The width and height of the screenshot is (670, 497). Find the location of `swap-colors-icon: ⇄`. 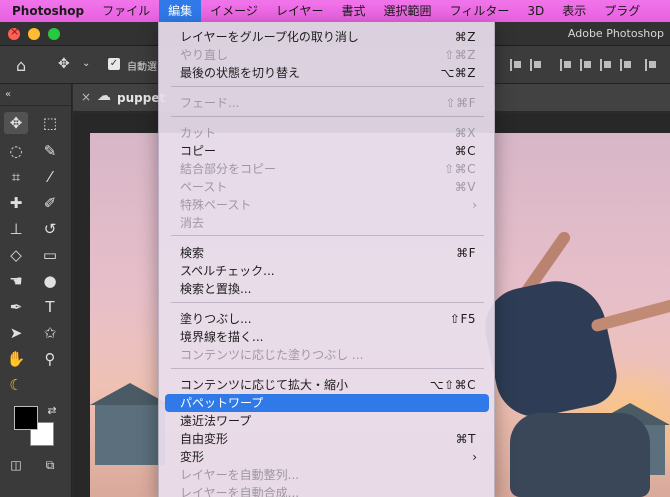

swap-colors-icon: ⇄ is located at coordinates (52, 411).